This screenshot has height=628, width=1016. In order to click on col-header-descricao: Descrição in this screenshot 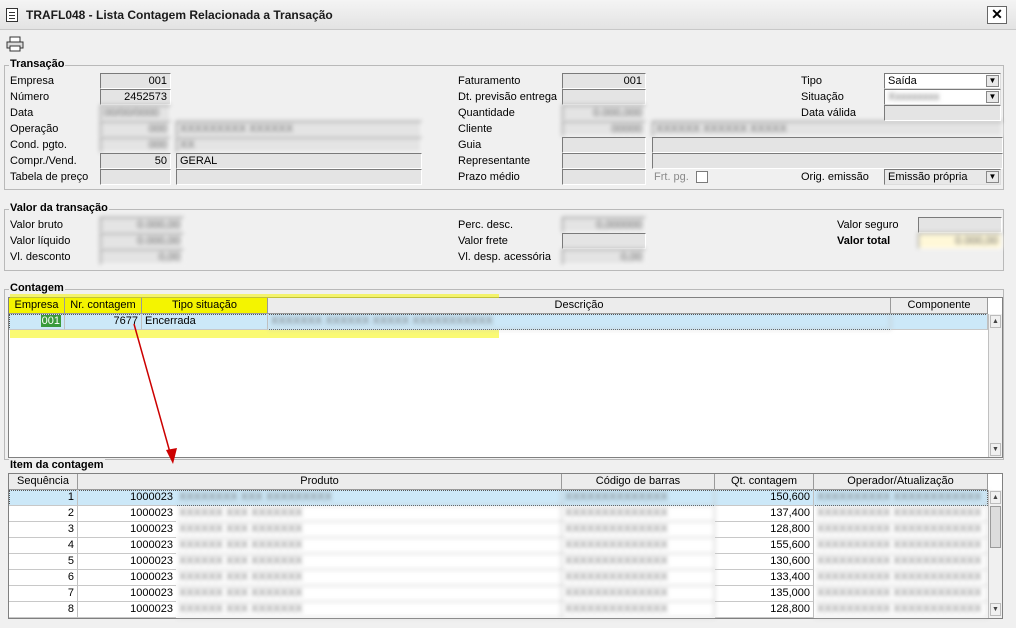, I will do `click(579, 306)`.